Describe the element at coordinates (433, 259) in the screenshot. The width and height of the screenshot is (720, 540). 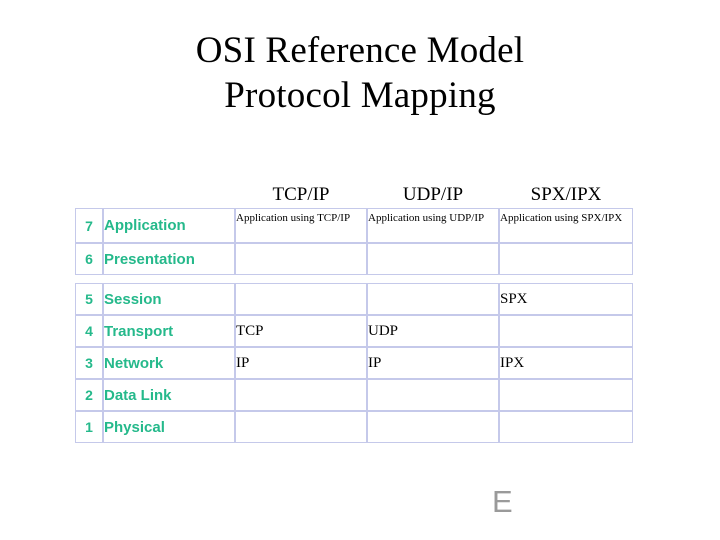
I see `cell-6-udpip` at that location.